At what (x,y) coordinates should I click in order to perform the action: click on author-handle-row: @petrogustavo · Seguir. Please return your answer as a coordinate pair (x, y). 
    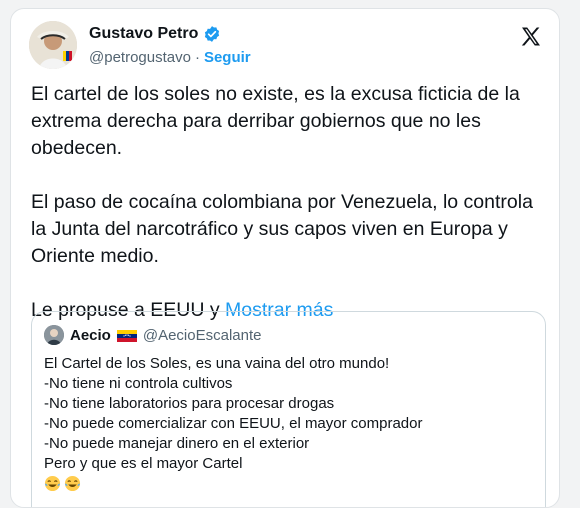
    Looking at the image, I should click on (170, 57).